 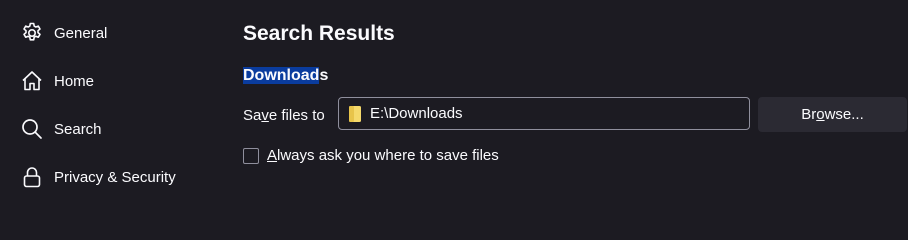 What do you see at coordinates (324, 75) in the screenshot?
I see `heading-rest: s` at bounding box center [324, 75].